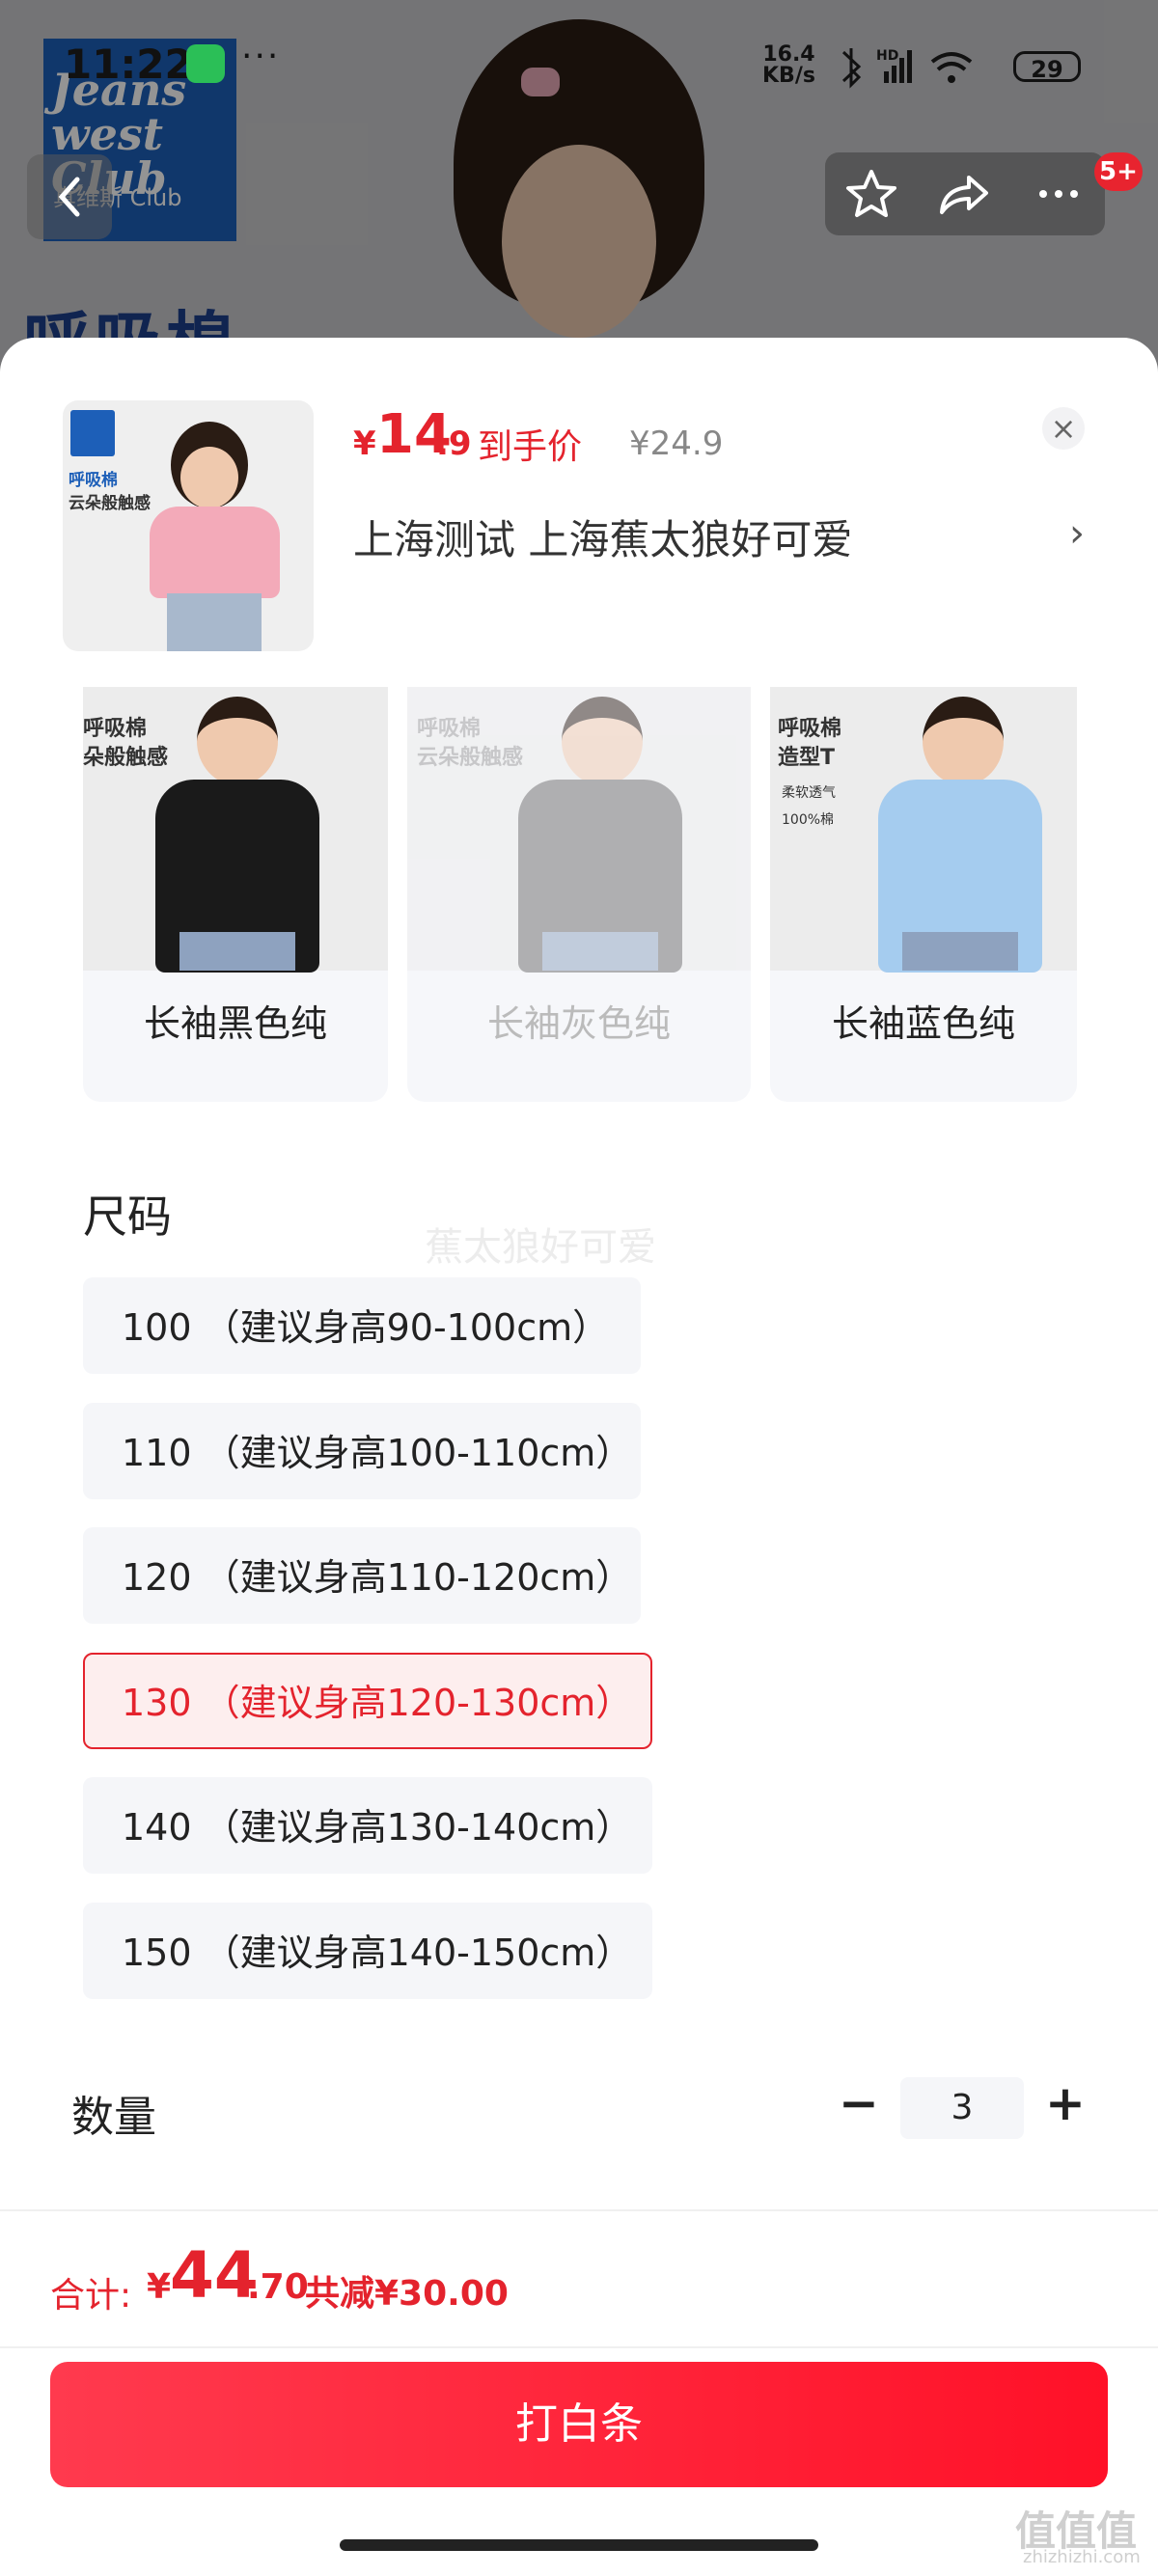  What do you see at coordinates (579, 2424) in the screenshot?
I see `checkout-button: 打白条` at bounding box center [579, 2424].